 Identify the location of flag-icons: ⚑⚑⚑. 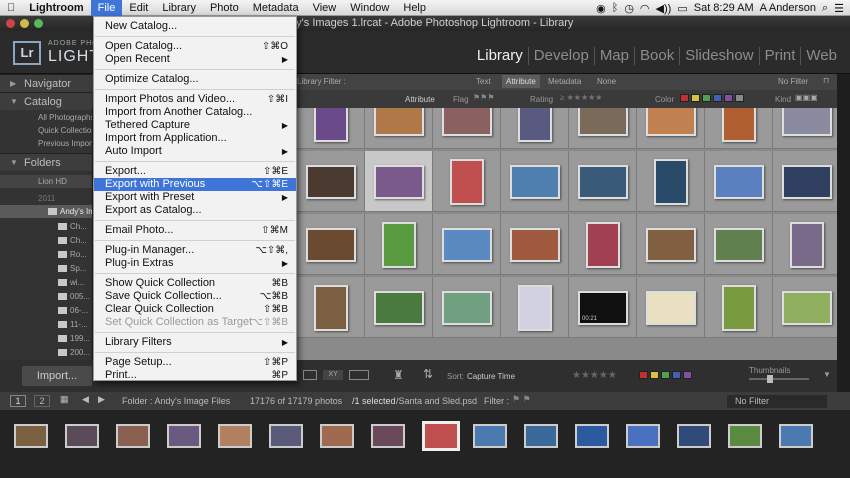
(484, 97).